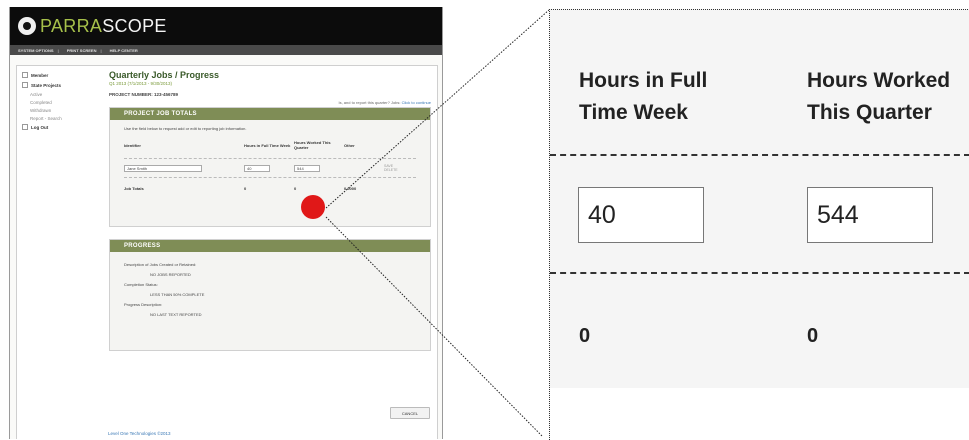 Image resolution: width=969 pixels, height=440 pixels. What do you see at coordinates (143, 304) in the screenshot?
I see `progress-label: Progress Description:` at bounding box center [143, 304].